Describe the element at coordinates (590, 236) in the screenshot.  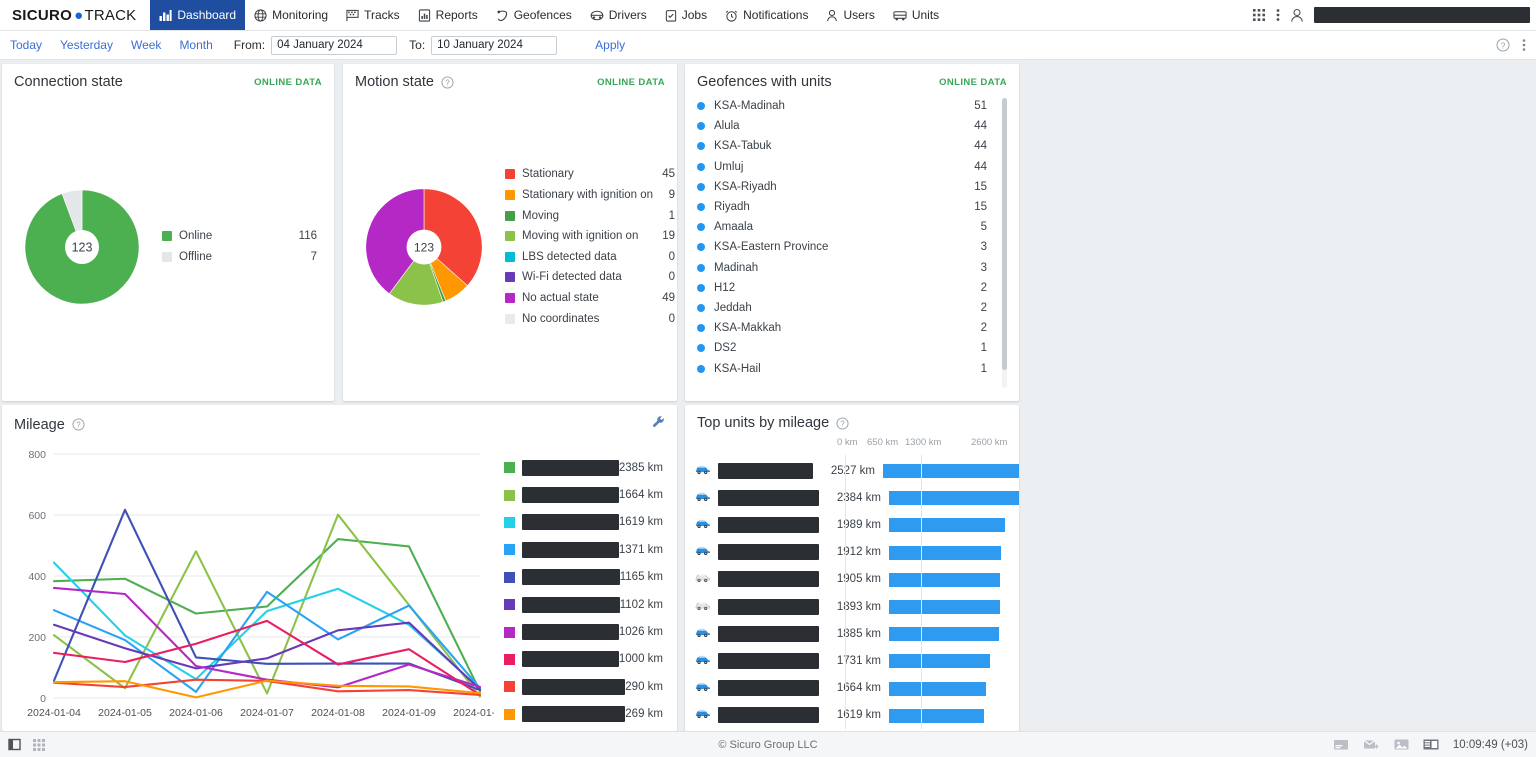
I see `legend-item: Moving with ignition on 19` at that location.